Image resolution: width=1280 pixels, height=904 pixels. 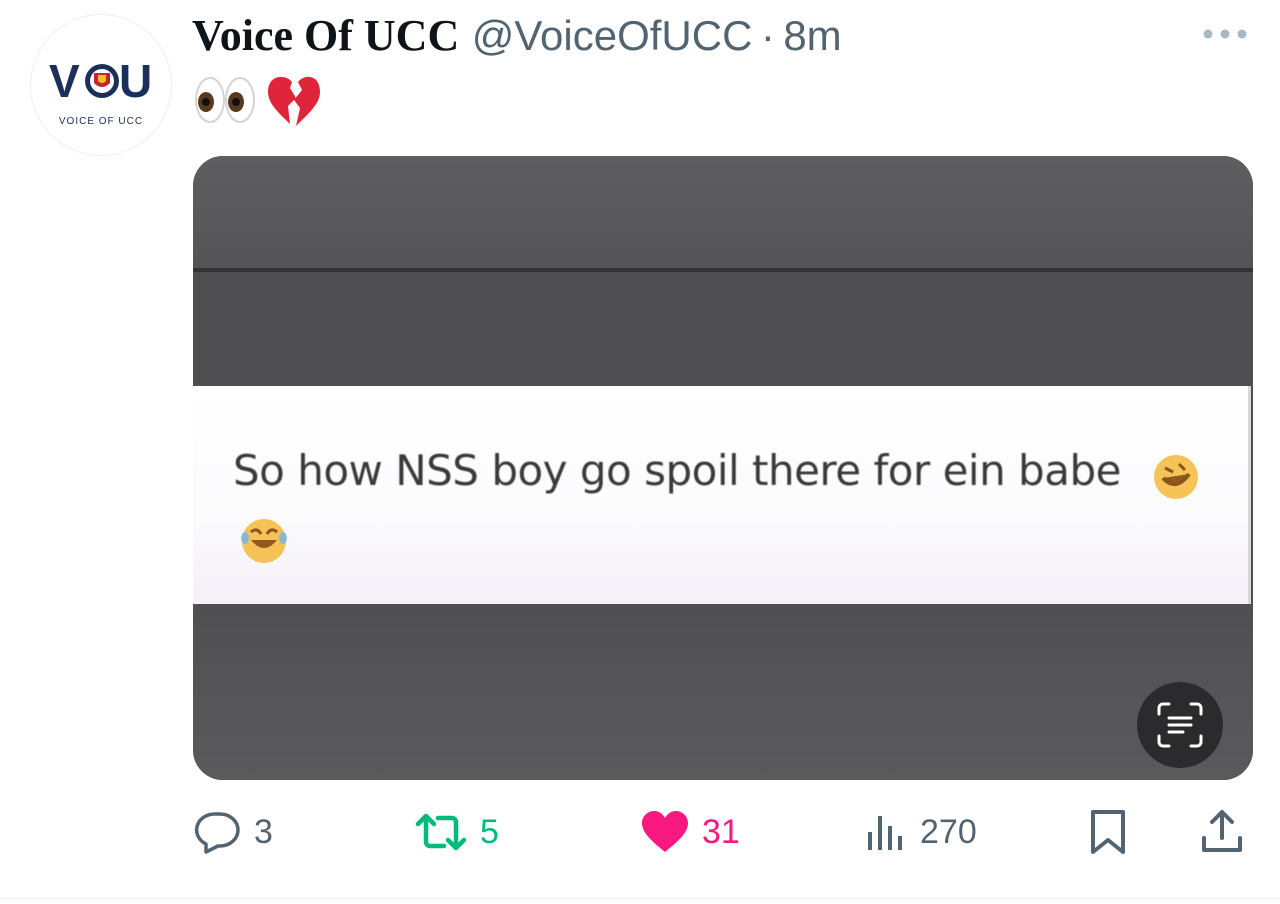 I want to click on user-handle: @VoiceOfUCC, so click(x=612, y=35).